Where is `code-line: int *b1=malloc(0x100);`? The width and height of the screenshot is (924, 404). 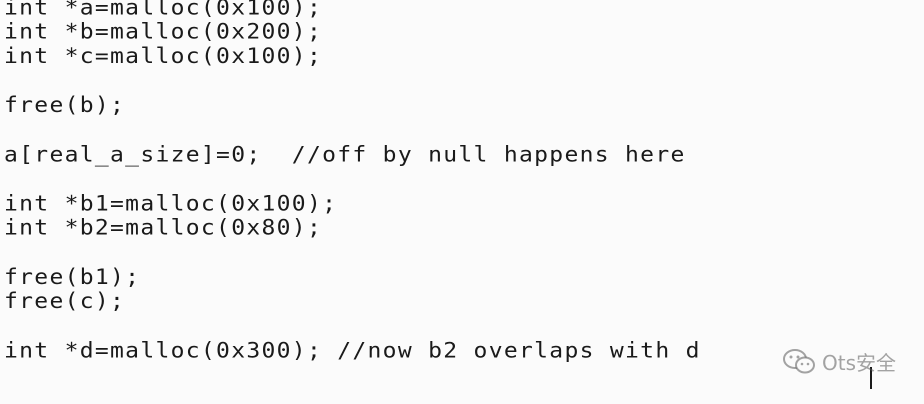 code-line: int *b1=malloc(0x100); is located at coordinates (171, 203).